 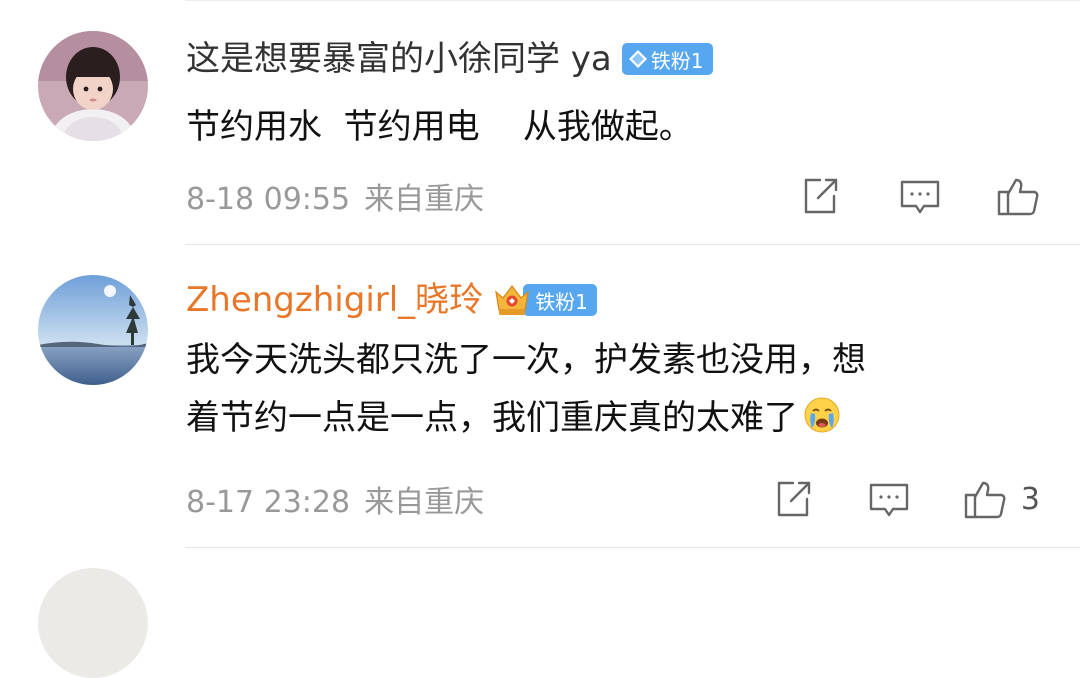 I want to click on like-button: 3, so click(x=1001, y=499).